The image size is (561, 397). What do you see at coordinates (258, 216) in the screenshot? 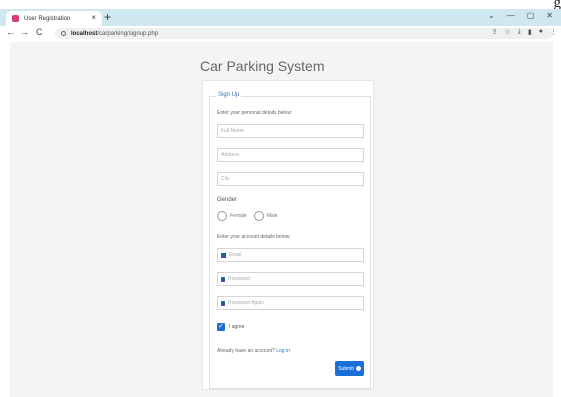
I see `male-radio` at bounding box center [258, 216].